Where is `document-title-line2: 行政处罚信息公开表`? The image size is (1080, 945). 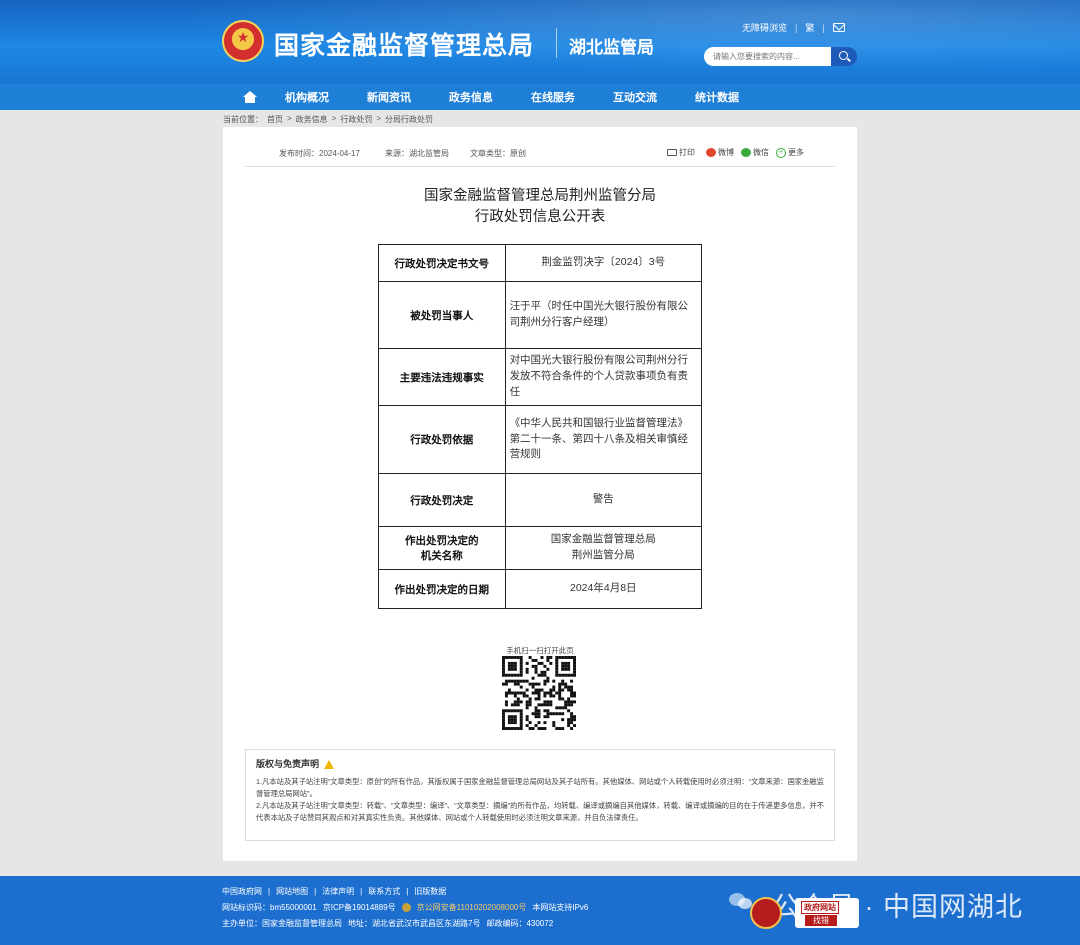
document-title-line2: 行政处罚信息公开表 is located at coordinates (540, 217).